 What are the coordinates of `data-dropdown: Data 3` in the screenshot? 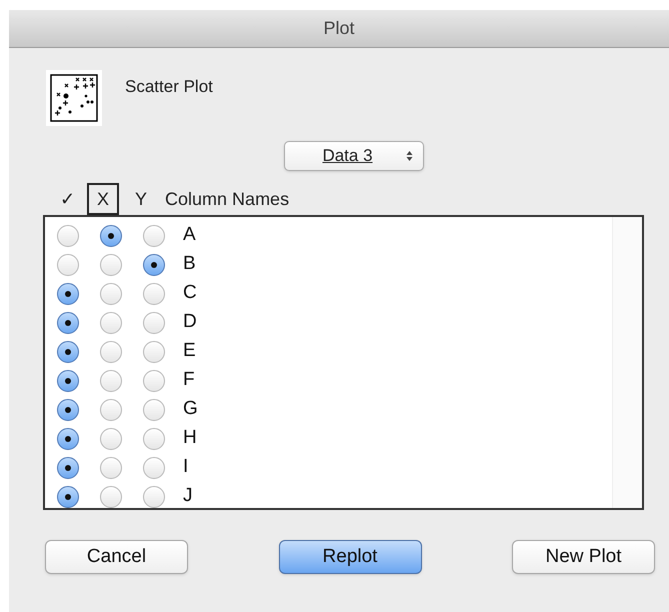 It's located at (354, 156).